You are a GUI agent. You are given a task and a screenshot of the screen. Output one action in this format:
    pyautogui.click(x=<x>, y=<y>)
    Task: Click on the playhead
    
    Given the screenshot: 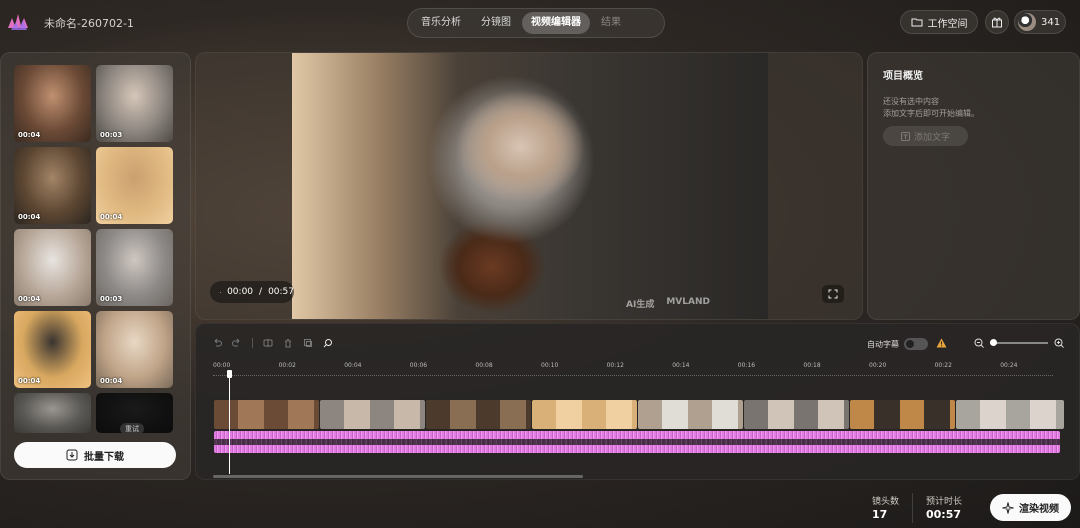 What is the action you would take?
    pyautogui.click(x=229, y=422)
    